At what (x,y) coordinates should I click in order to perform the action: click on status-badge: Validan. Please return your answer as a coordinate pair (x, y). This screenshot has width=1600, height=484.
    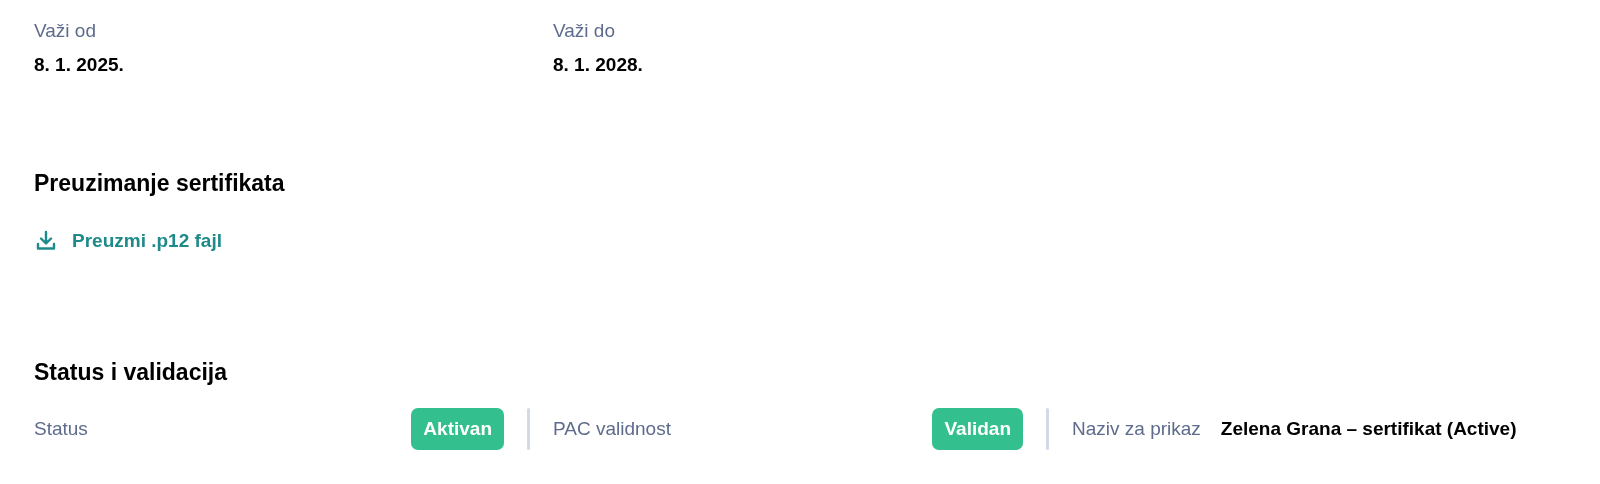
    Looking at the image, I should click on (977, 429).